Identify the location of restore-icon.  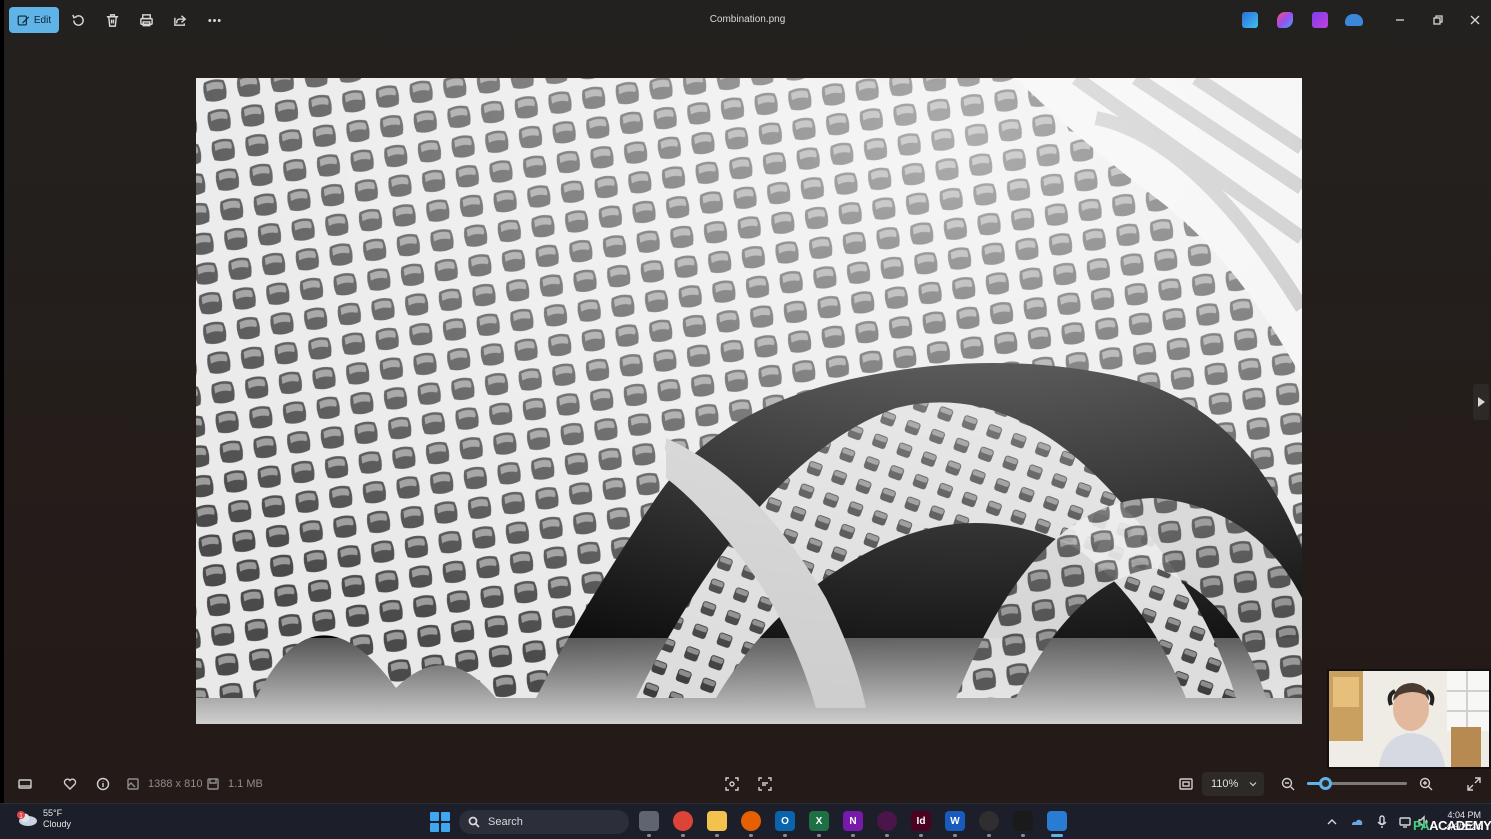
(1438, 20).